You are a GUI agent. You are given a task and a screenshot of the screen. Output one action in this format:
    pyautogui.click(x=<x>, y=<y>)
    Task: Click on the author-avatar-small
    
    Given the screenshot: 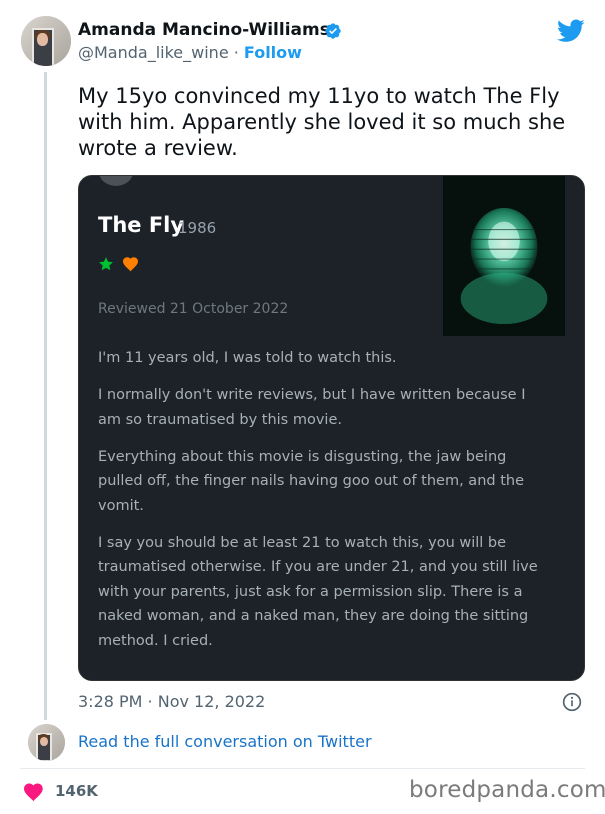 What is the action you would take?
    pyautogui.click(x=46, y=742)
    